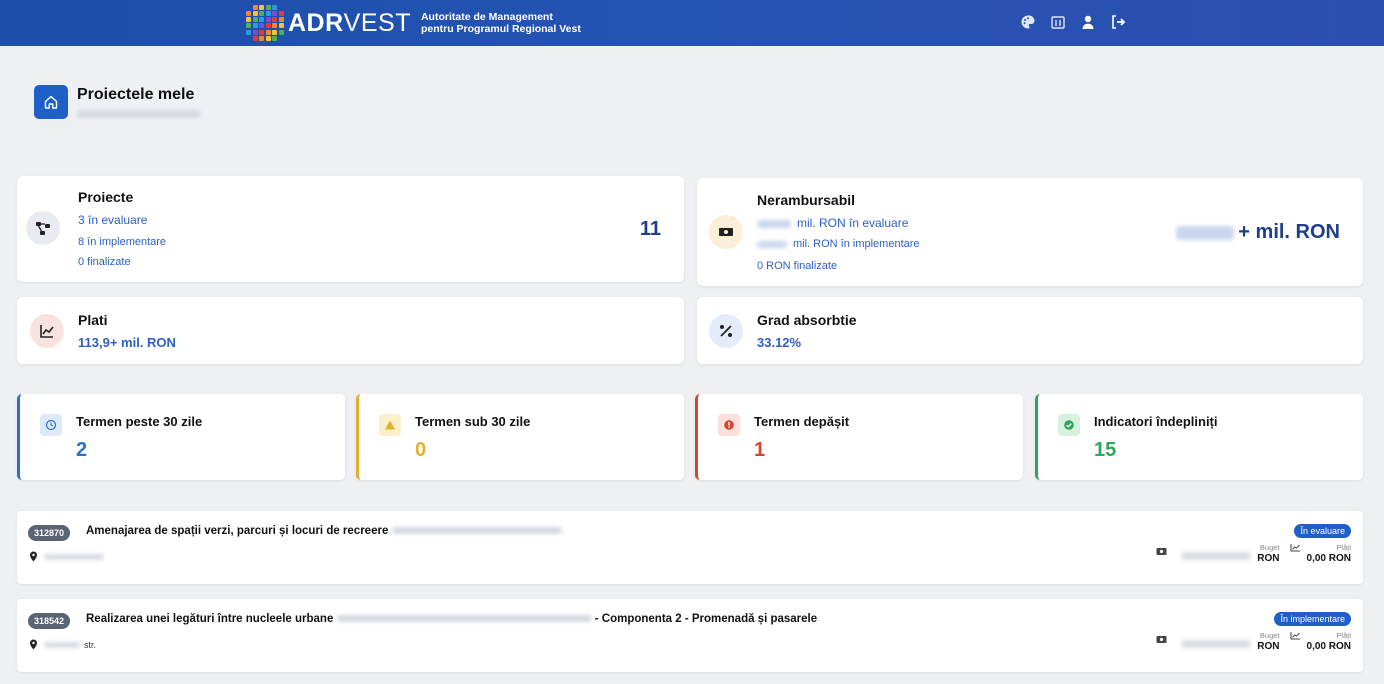 This screenshot has height=684, width=1384. What do you see at coordinates (51, 425) in the screenshot?
I see `clock-icon` at bounding box center [51, 425].